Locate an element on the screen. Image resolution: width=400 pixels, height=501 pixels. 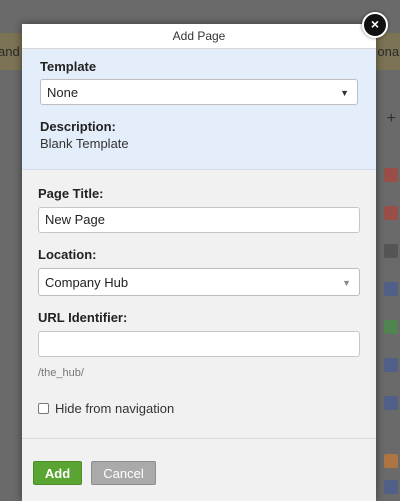
hide-from-navigation-row: Hide from navigation is located at coordinates (199, 408).